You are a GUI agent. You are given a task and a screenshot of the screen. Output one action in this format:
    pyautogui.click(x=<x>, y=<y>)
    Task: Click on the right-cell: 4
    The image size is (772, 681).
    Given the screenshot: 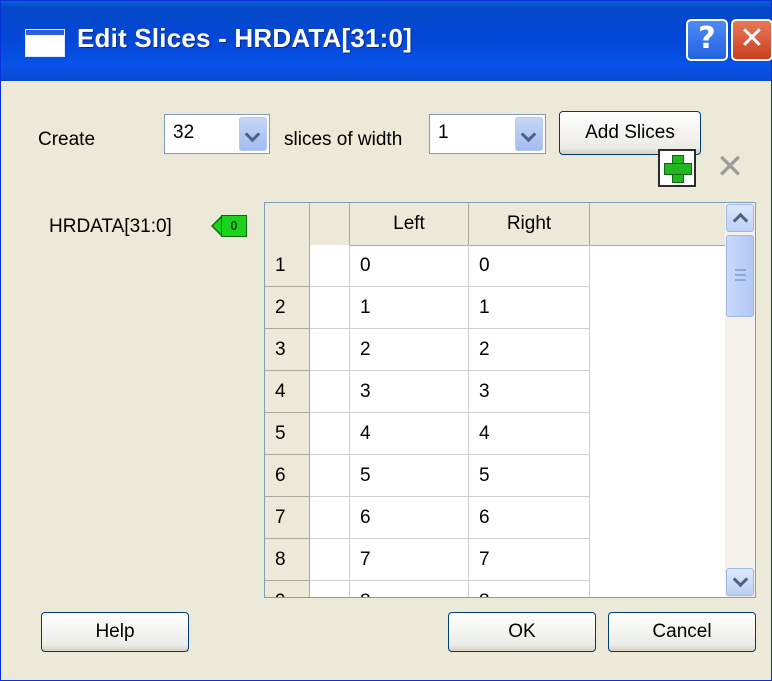 What is the action you would take?
    pyautogui.click(x=529, y=434)
    